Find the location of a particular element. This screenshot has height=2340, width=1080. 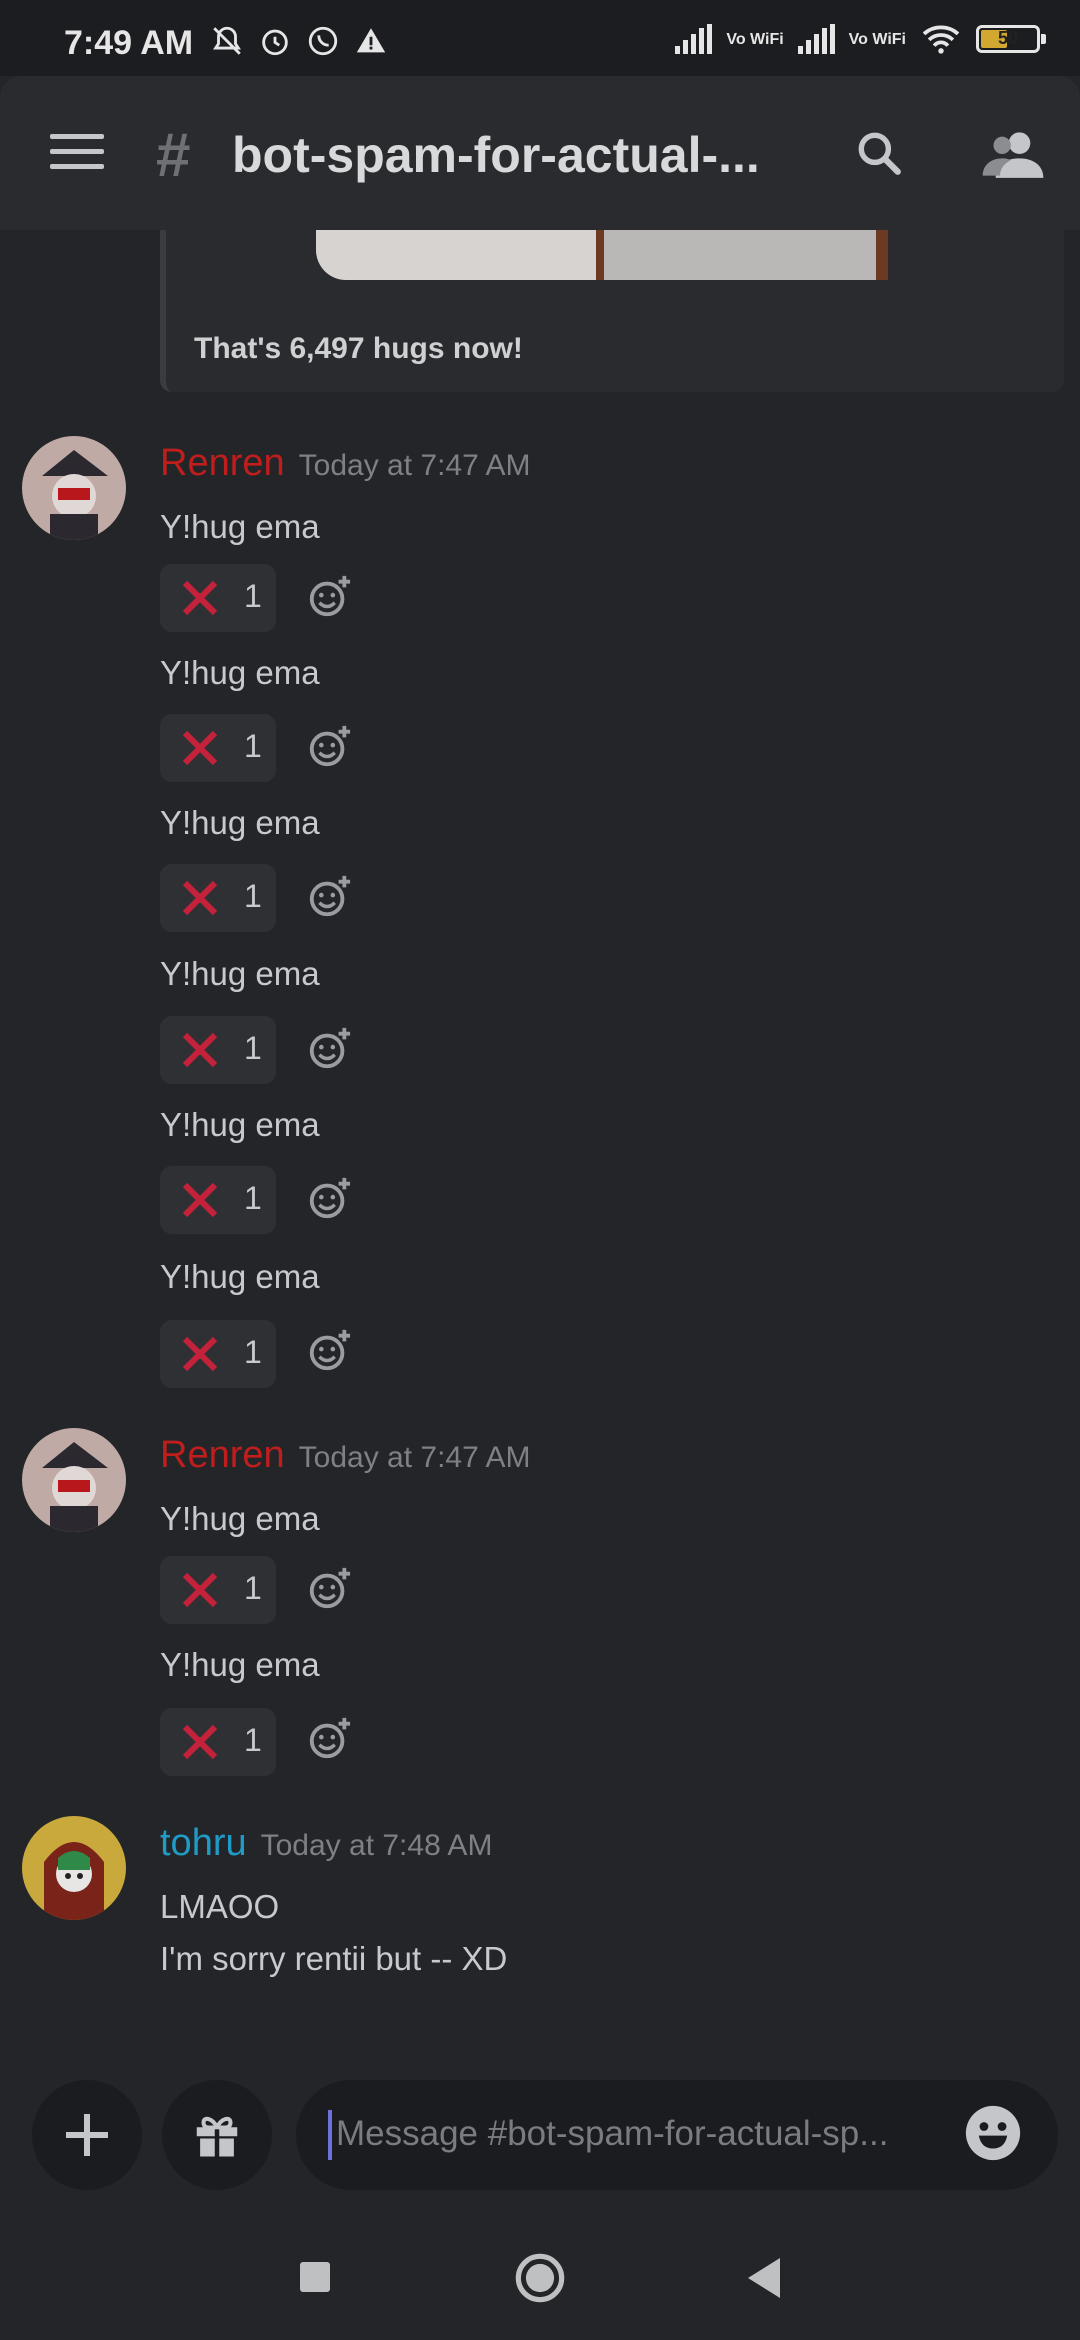

timestamp: Today at 7:48 AM is located at coordinates (376, 1845).